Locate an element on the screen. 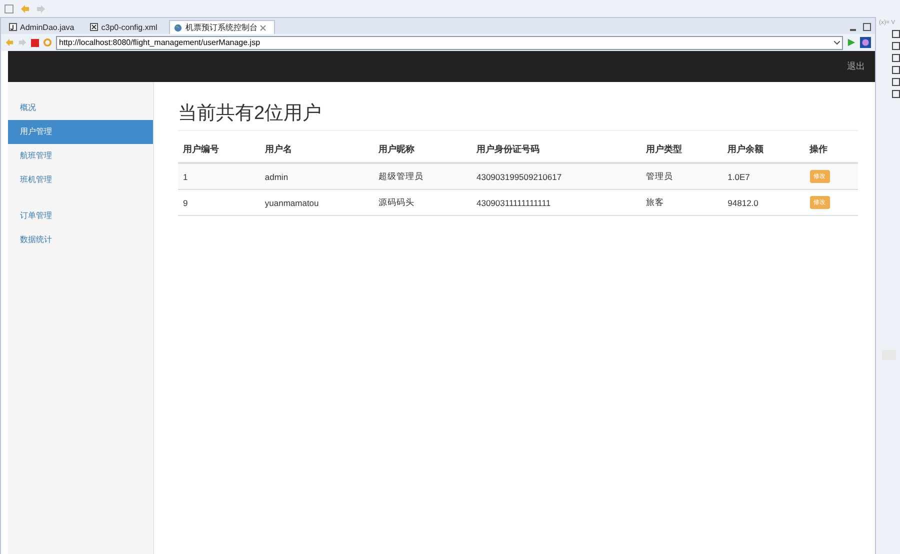 This screenshot has width=900, height=554. table-cell: 1.0E7 is located at coordinates (763, 176).